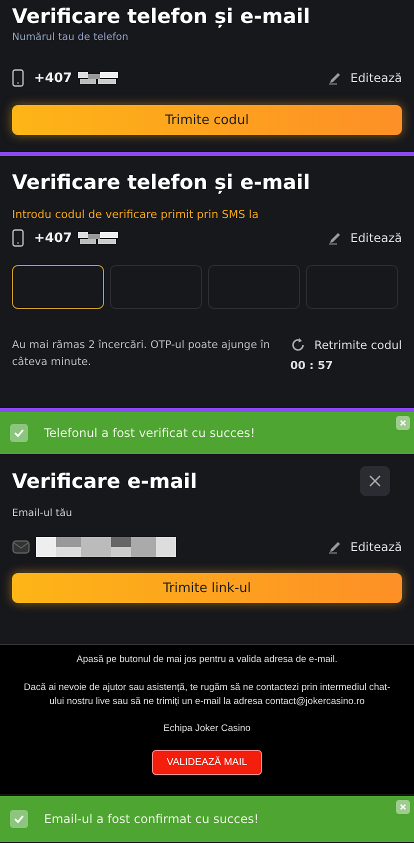  What do you see at coordinates (141, 354) in the screenshot?
I see `attempts-hint: Au mai rămas 2 încercări. OTP-ul poate ajunge în câteva minute.` at bounding box center [141, 354].